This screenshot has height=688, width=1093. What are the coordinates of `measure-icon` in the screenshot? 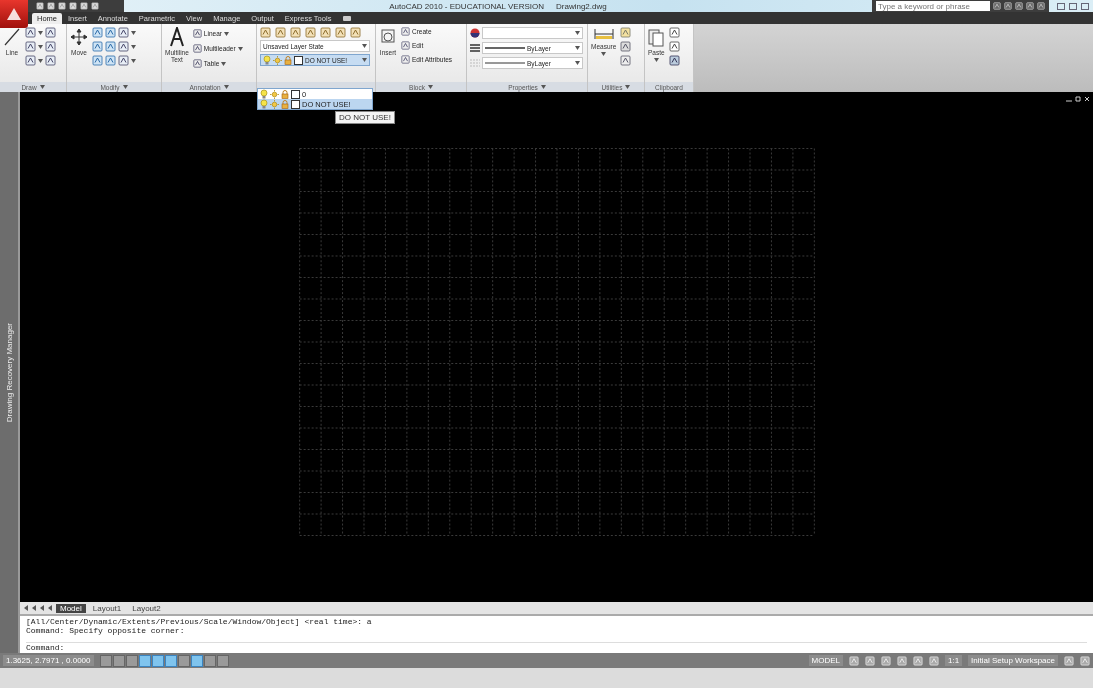 It's located at (603, 34).